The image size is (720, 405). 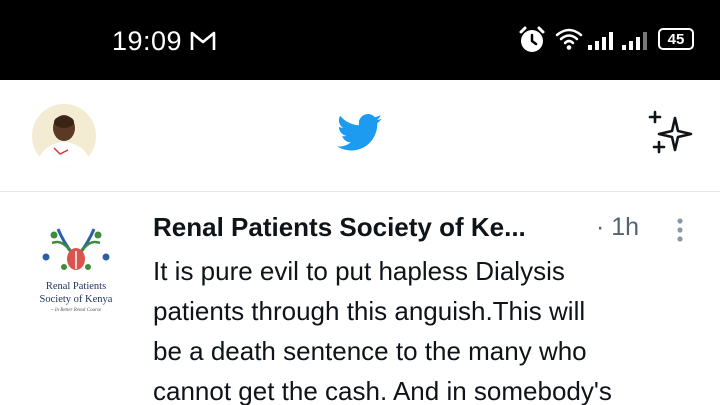 What do you see at coordinates (64, 136) in the screenshot?
I see `profile-avatar` at bounding box center [64, 136].